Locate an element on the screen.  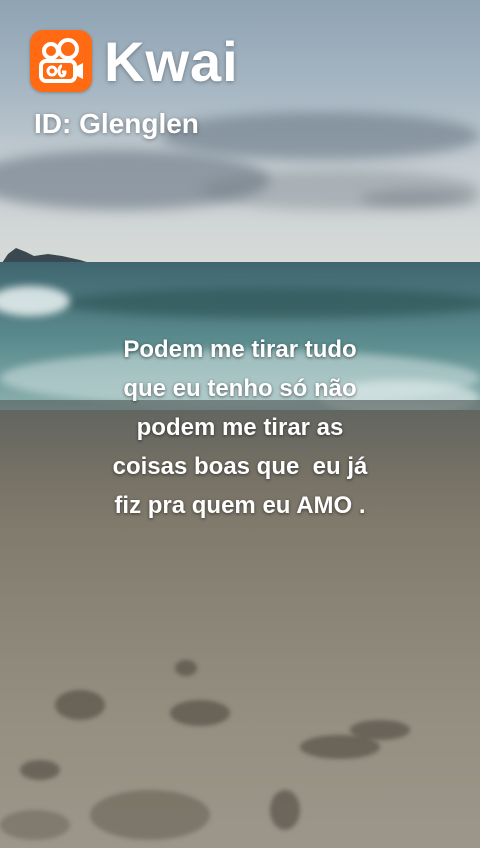
caption-line: fiz pra quem eu AMO . is located at coordinates (240, 505).